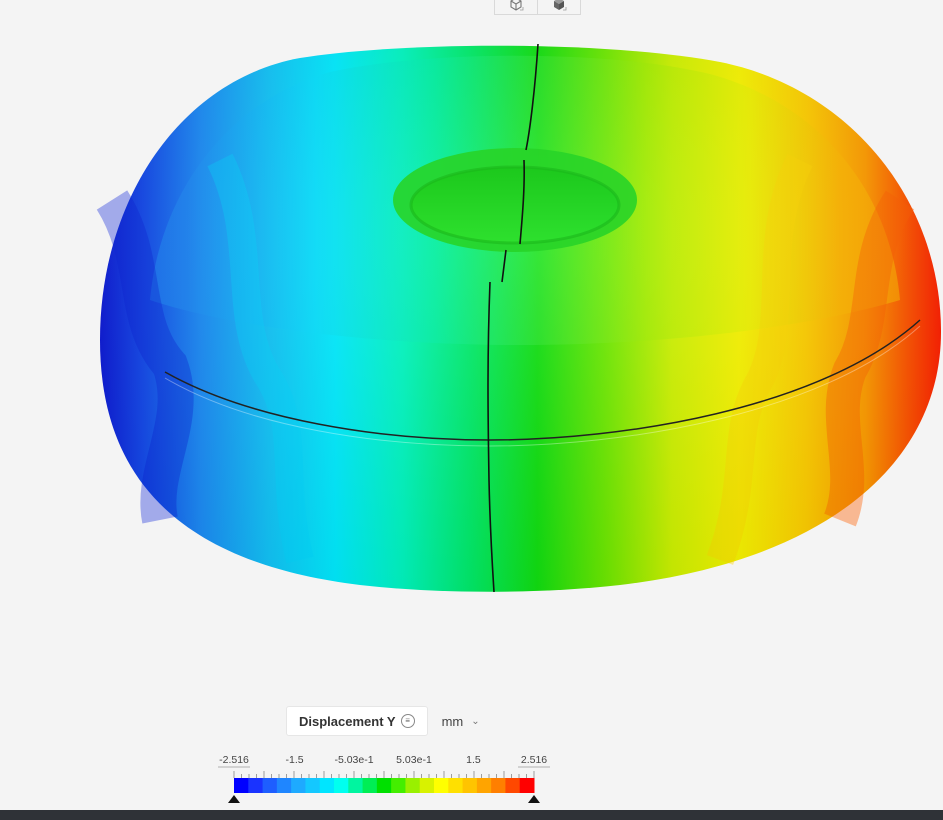 The width and height of the screenshot is (943, 820). I want to click on solid-view-button, so click(559, 7).